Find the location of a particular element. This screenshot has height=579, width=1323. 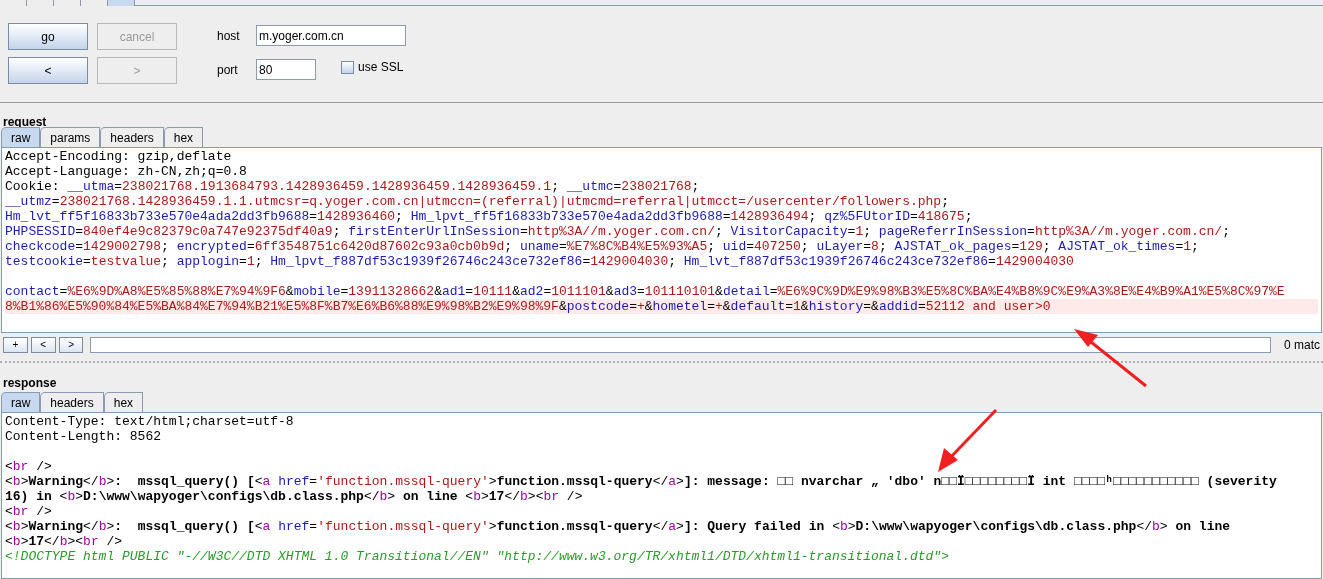

search-field is located at coordinates (680, 345).